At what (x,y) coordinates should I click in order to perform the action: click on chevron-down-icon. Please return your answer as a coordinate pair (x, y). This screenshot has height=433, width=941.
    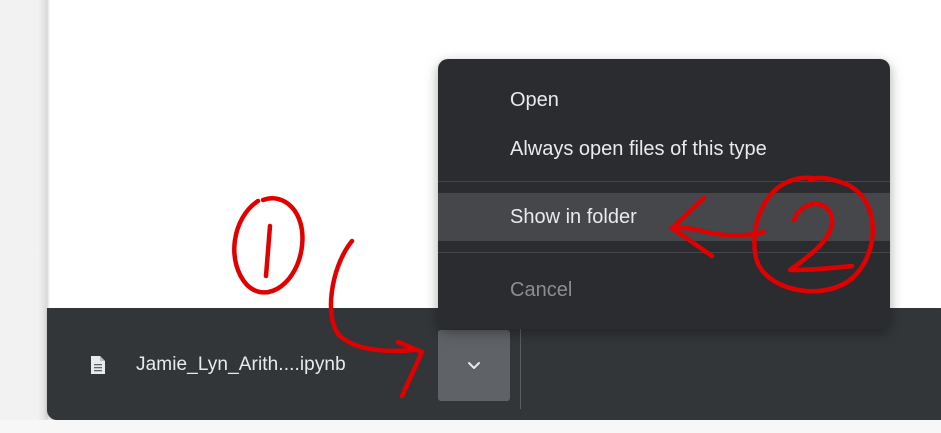
    Looking at the image, I should click on (474, 366).